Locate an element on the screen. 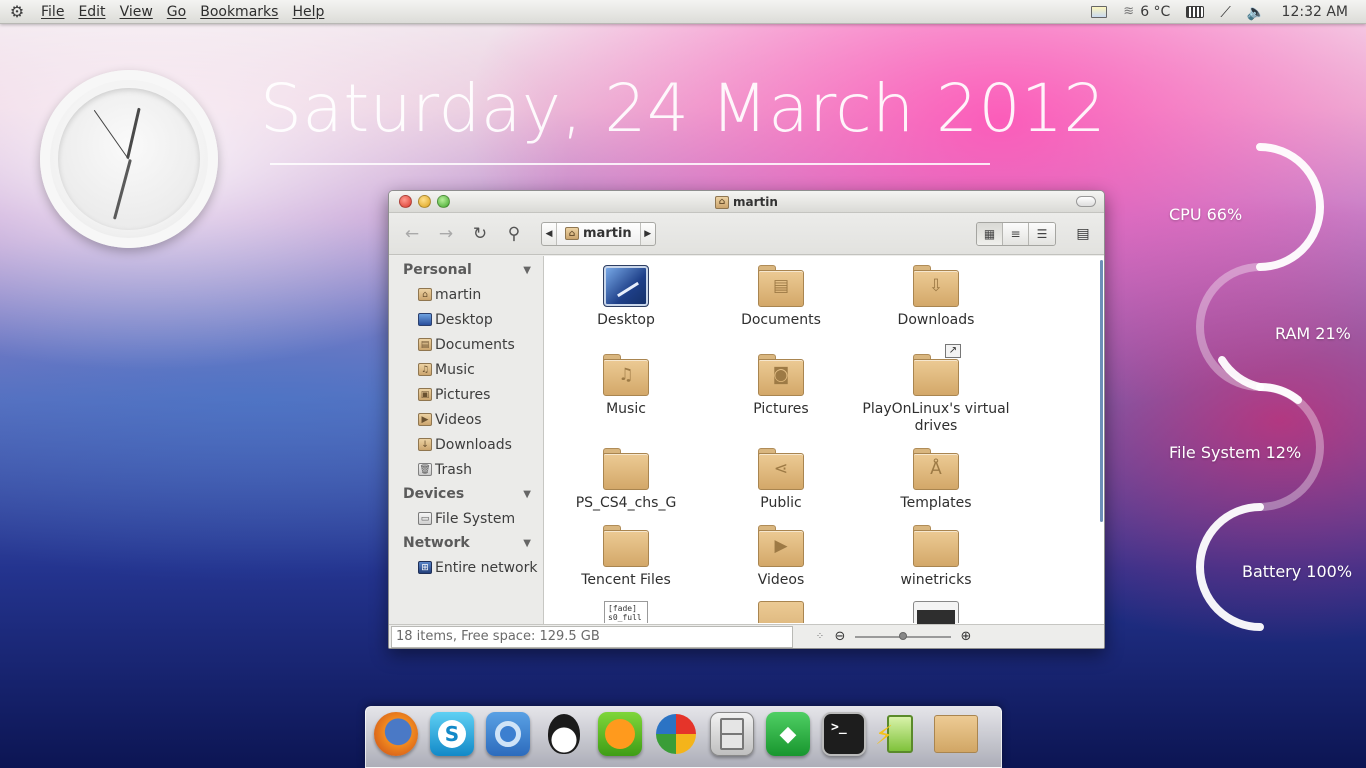 The image size is (1366, 768). sidebar-item-music: ♫ Music is located at coordinates (466, 369).